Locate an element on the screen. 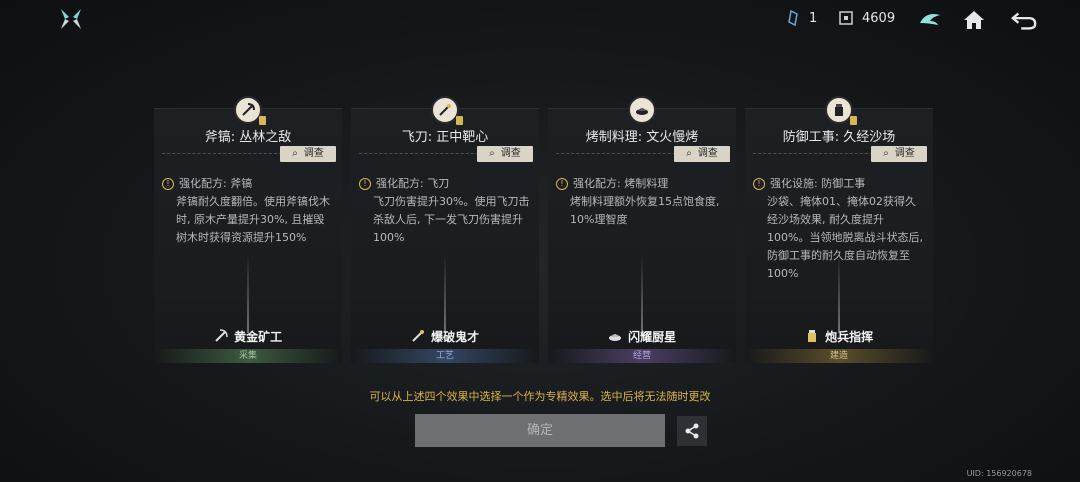  crystal-value: 1 is located at coordinates (813, 18).